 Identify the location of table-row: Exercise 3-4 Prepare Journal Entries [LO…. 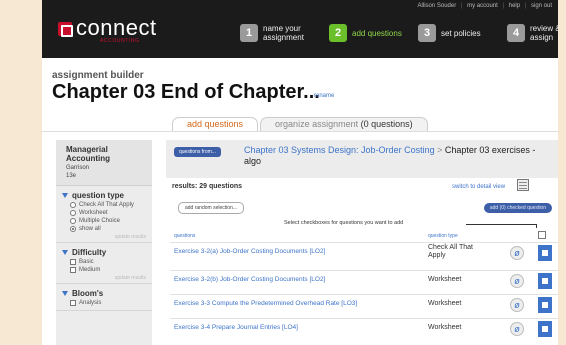
(364, 328).